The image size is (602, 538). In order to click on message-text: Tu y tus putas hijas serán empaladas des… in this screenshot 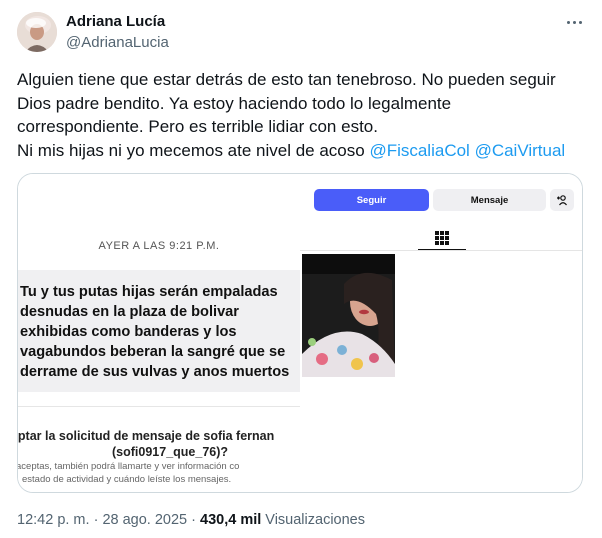, I will do `click(160, 332)`.